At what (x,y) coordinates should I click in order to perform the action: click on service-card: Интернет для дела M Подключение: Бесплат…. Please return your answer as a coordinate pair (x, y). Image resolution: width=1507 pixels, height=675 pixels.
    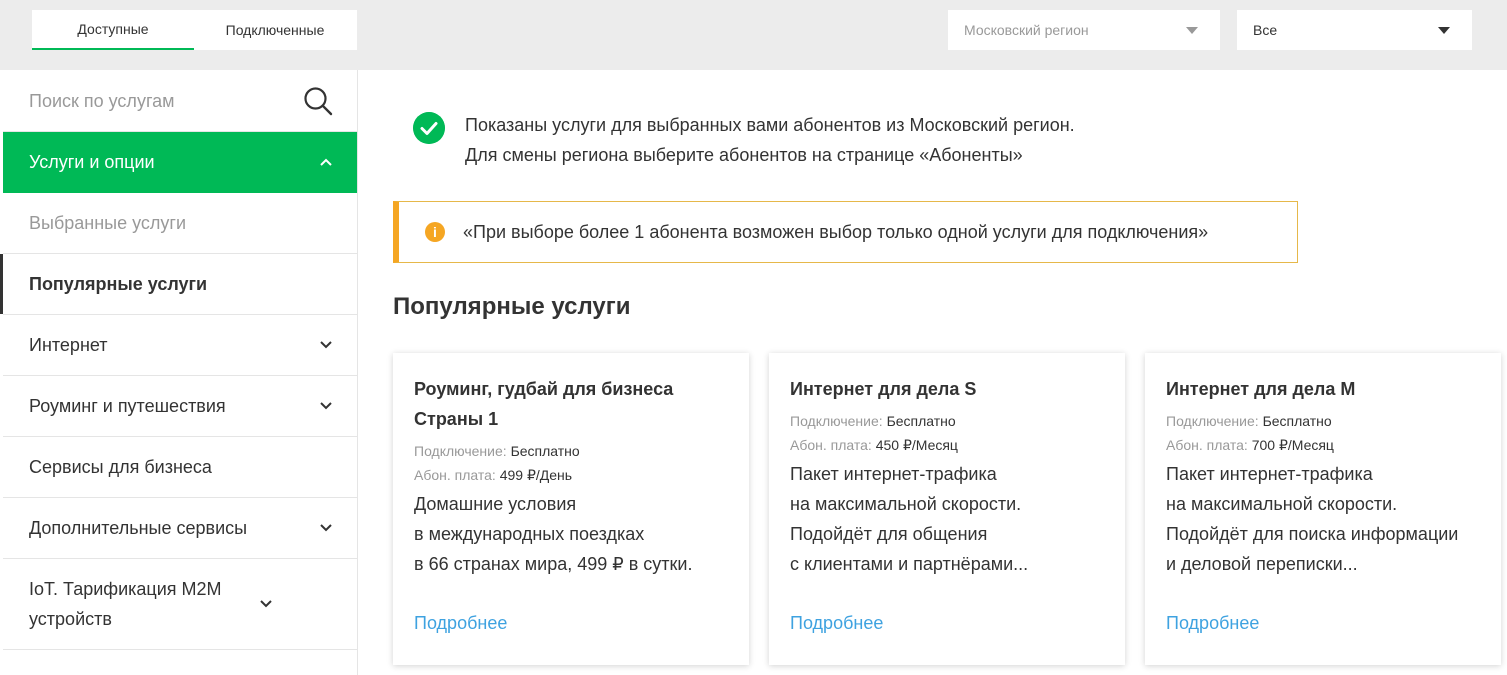
    Looking at the image, I should click on (1323, 509).